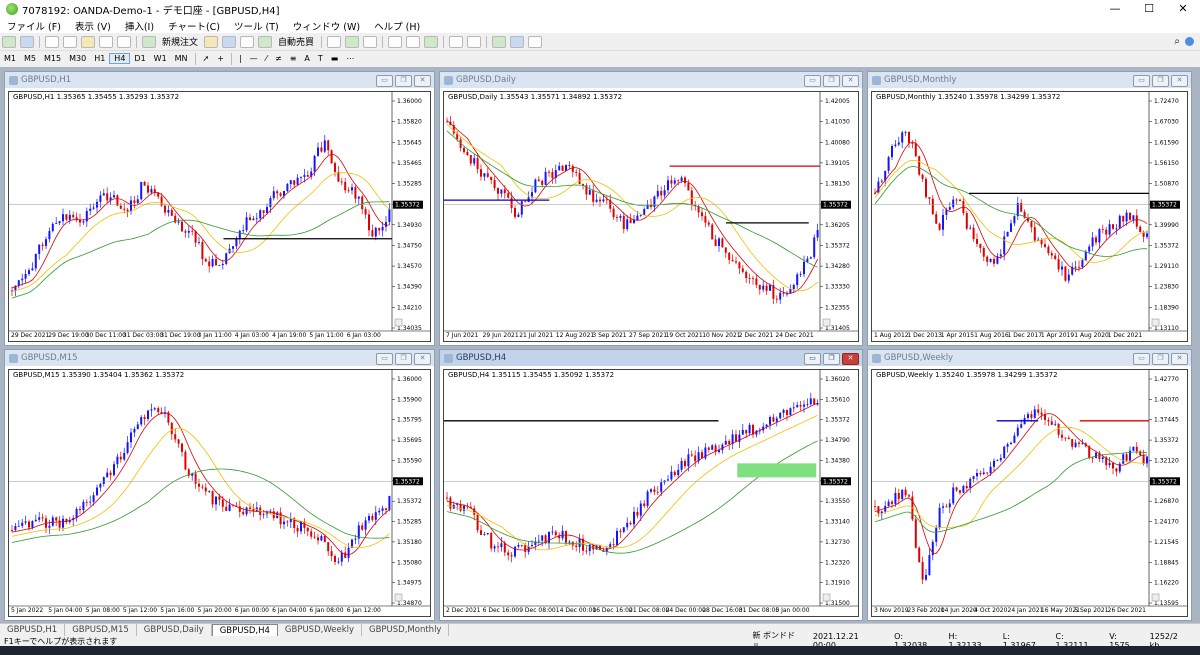 The height and width of the screenshot is (655, 1200). Describe the element at coordinates (352, 41) in the screenshot. I see `candlestick-icon` at that location.